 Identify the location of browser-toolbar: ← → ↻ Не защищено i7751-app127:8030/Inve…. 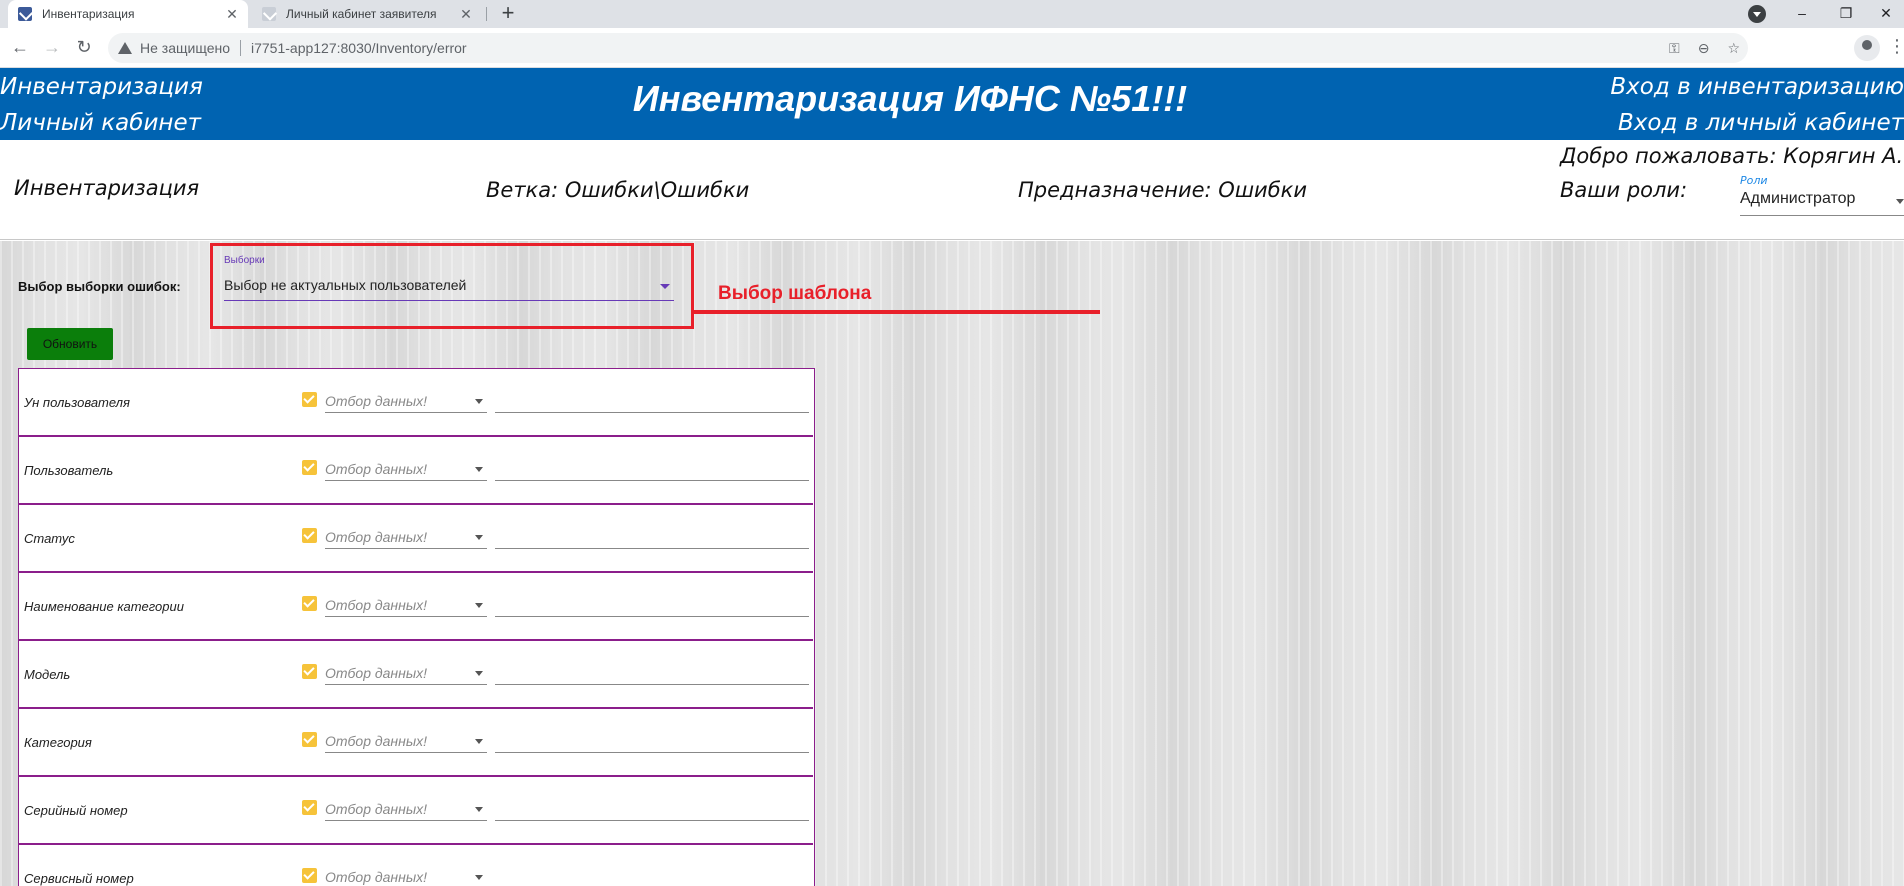
(952, 48).